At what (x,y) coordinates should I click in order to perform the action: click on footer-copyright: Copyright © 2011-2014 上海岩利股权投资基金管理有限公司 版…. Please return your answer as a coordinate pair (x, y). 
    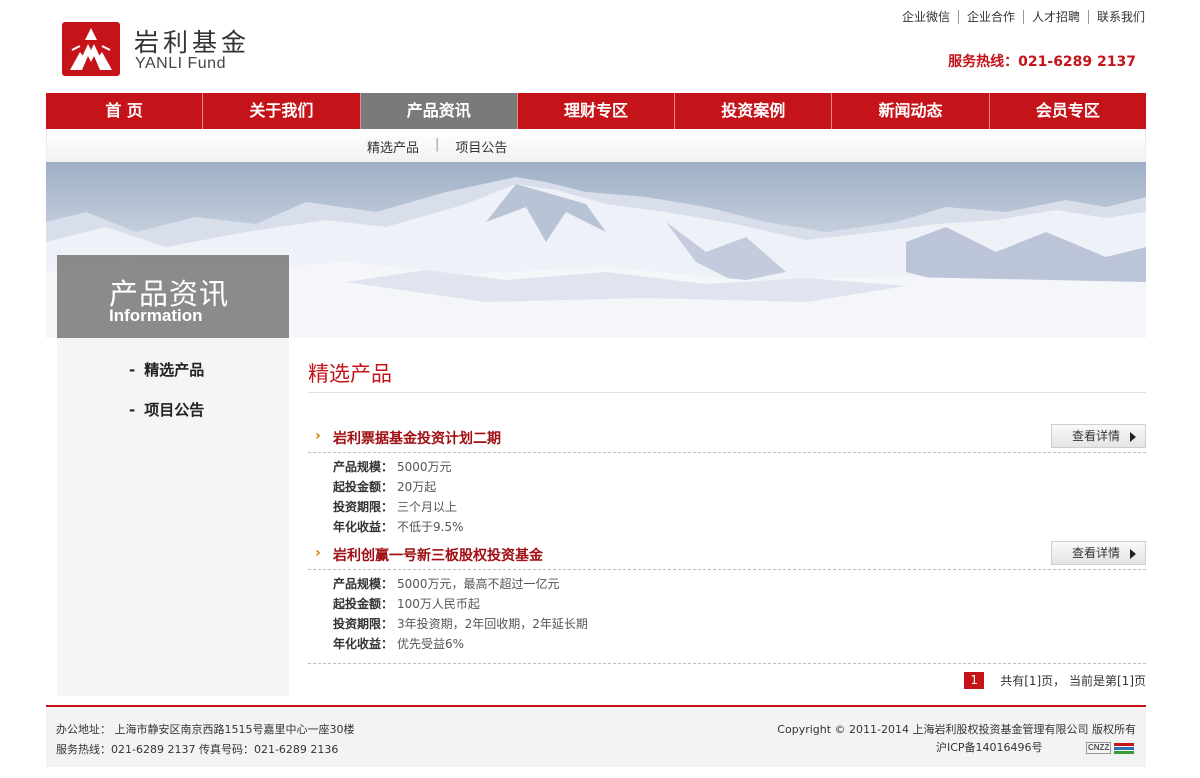
    Looking at the image, I should click on (956, 729).